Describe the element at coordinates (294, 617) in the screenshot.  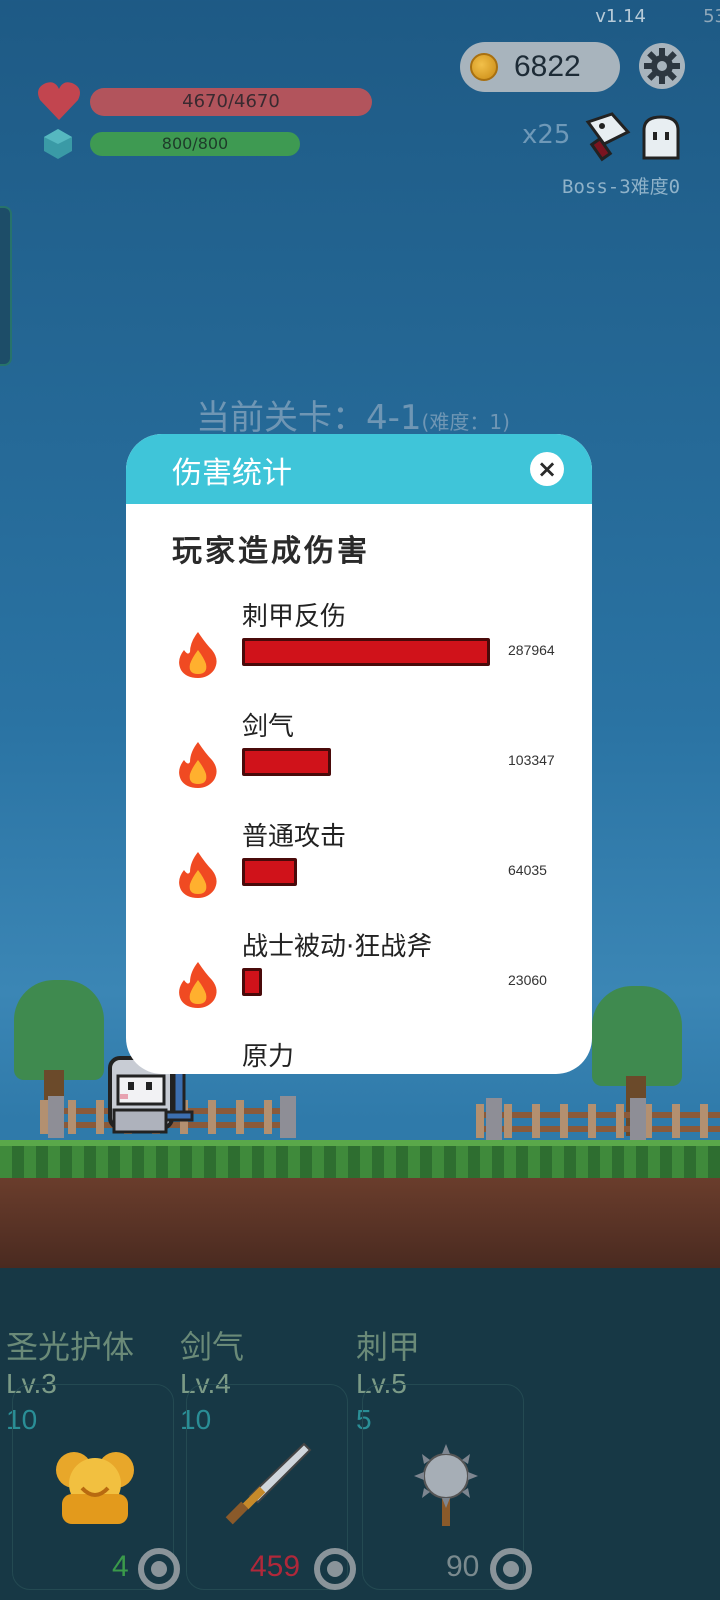
I see `damage-source-name: 刺甲反伤` at that location.